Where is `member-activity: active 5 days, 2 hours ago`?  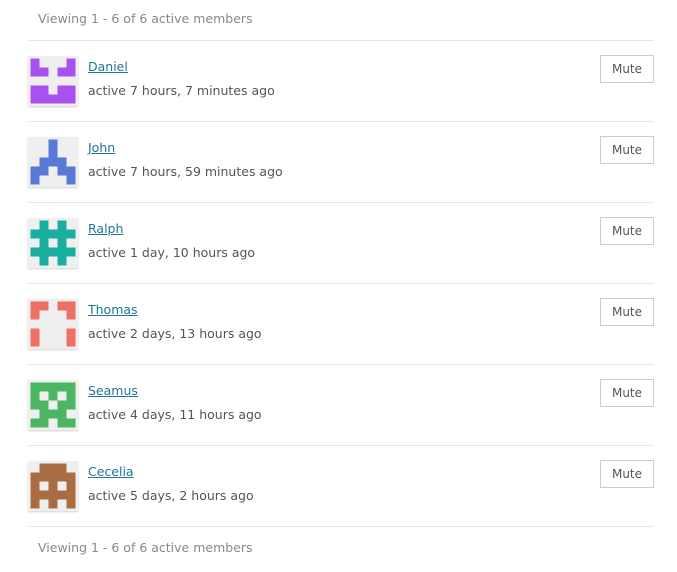 member-activity: active 5 days, 2 hours ago is located at coordinates (171, 495).